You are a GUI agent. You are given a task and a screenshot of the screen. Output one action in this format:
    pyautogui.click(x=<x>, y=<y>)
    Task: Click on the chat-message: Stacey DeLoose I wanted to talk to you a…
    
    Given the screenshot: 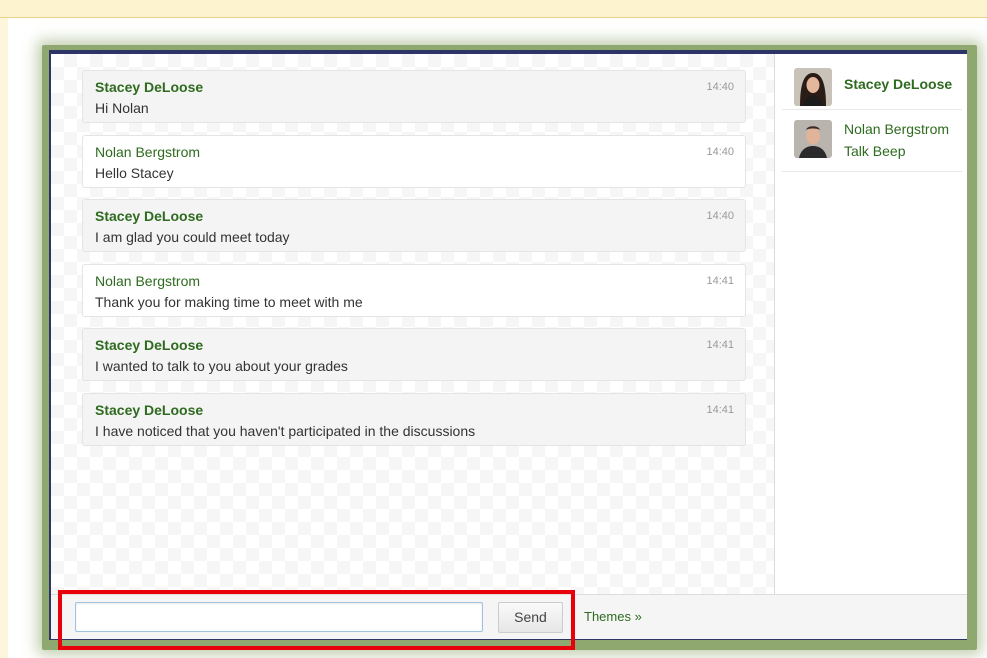 What is the action you would take?
    pyautogui.click(x=414, y=354)
    